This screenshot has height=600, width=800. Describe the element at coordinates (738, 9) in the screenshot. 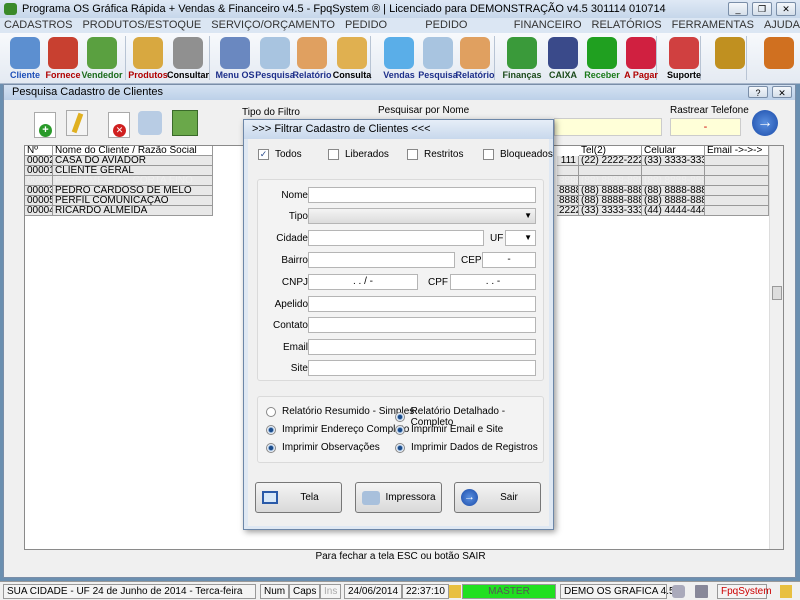

I see `minimize-button: _` at that location.